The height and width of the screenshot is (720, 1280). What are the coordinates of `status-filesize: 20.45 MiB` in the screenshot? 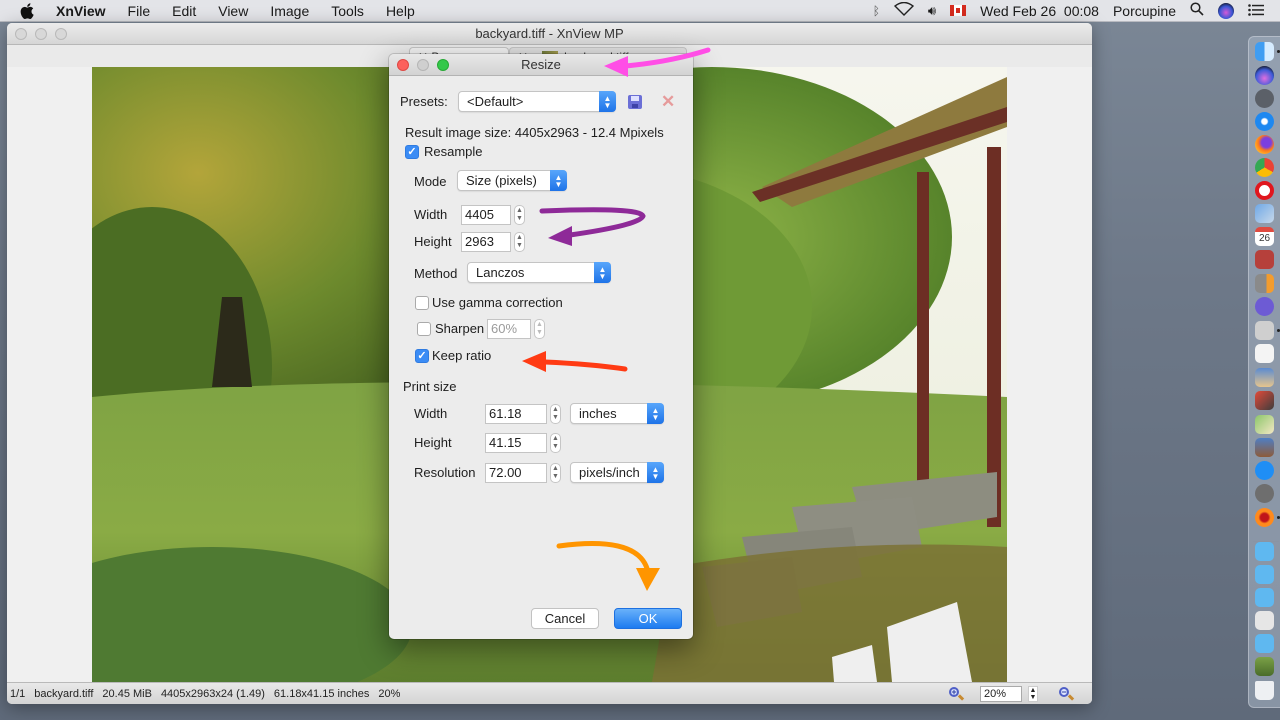 It's located at (127, 693).